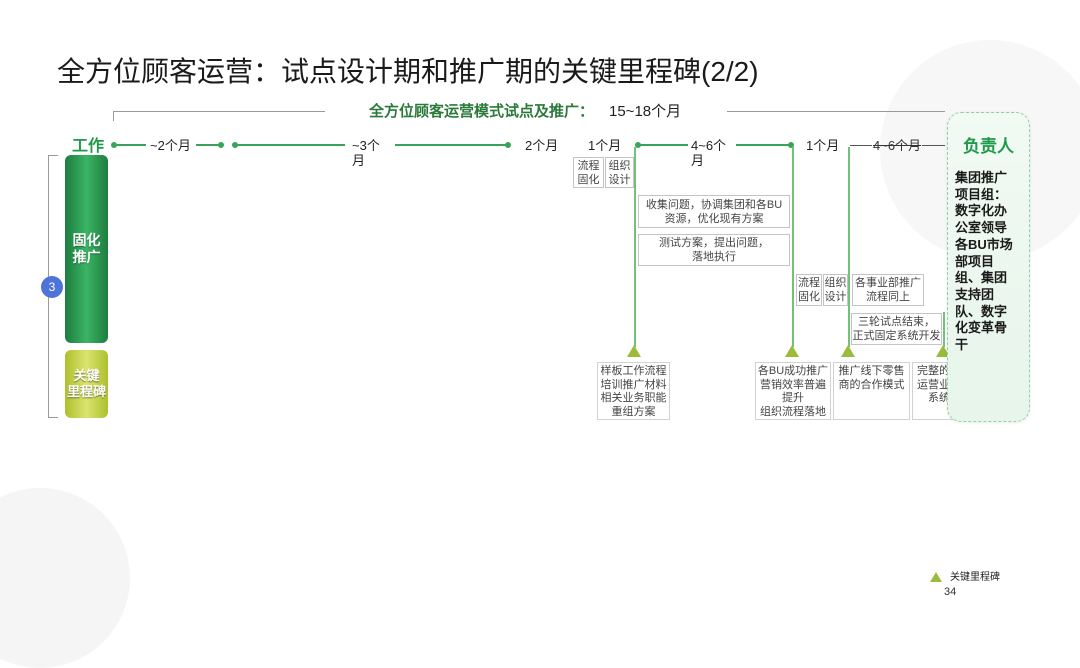  I want to click on legend-label: 关键里程碑, so click(975, 577).